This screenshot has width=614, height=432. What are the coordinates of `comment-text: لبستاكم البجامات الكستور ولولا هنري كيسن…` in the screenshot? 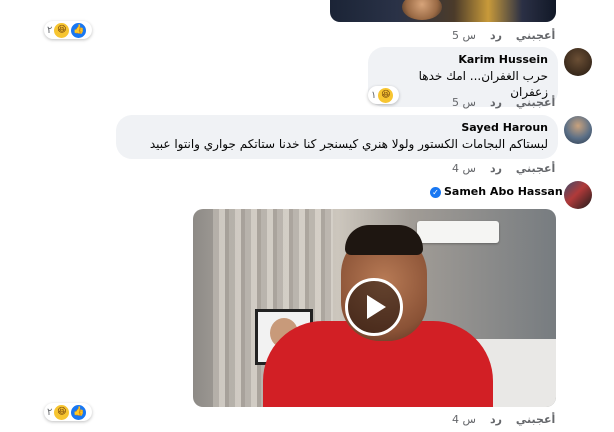 It's located at (348, 144).